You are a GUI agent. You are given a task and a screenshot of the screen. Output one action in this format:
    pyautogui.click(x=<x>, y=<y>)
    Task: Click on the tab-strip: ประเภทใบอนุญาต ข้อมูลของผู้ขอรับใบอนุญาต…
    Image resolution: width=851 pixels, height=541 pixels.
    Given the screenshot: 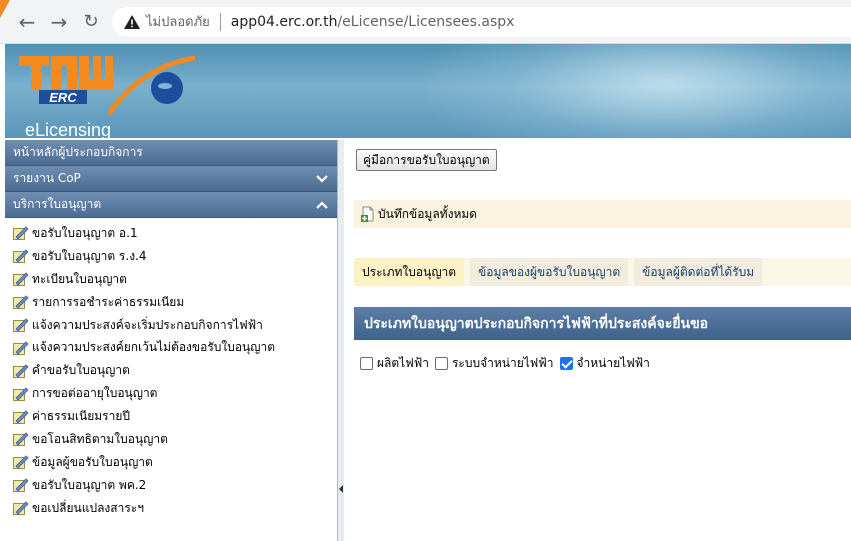 What is the action you would take?
    pyautogui.click(x=602, y=272)
    